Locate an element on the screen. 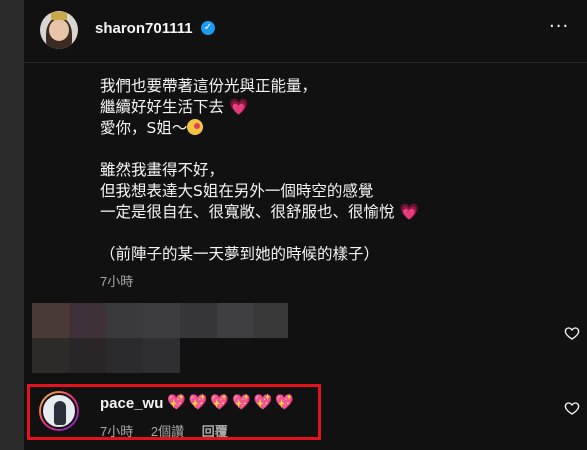 The image size is (587, 450). caption-text: （前陣子的某一天夢到她的時候的樣子） is located at coordinates (240, 254).